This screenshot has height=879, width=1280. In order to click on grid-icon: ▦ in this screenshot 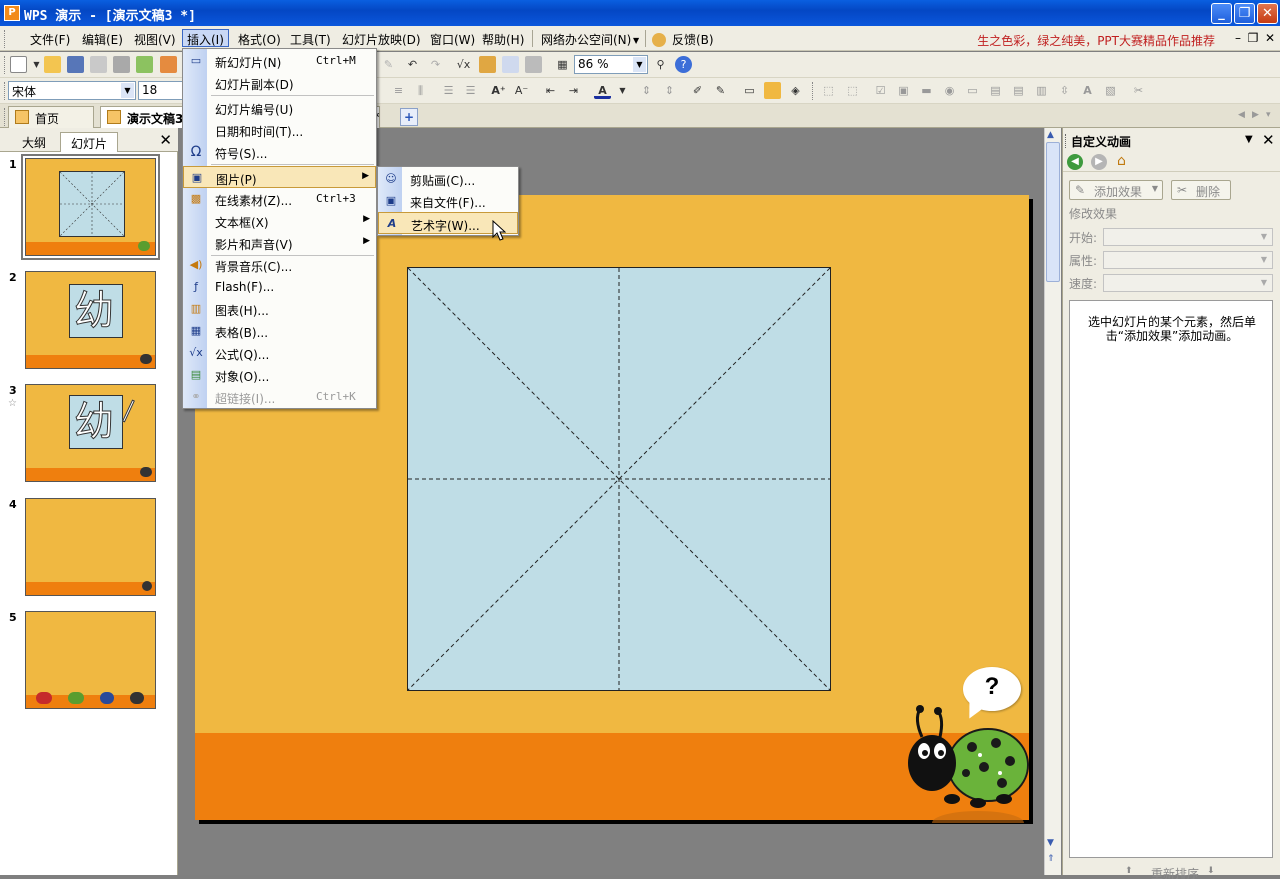, I will do `click(562, 64)`.